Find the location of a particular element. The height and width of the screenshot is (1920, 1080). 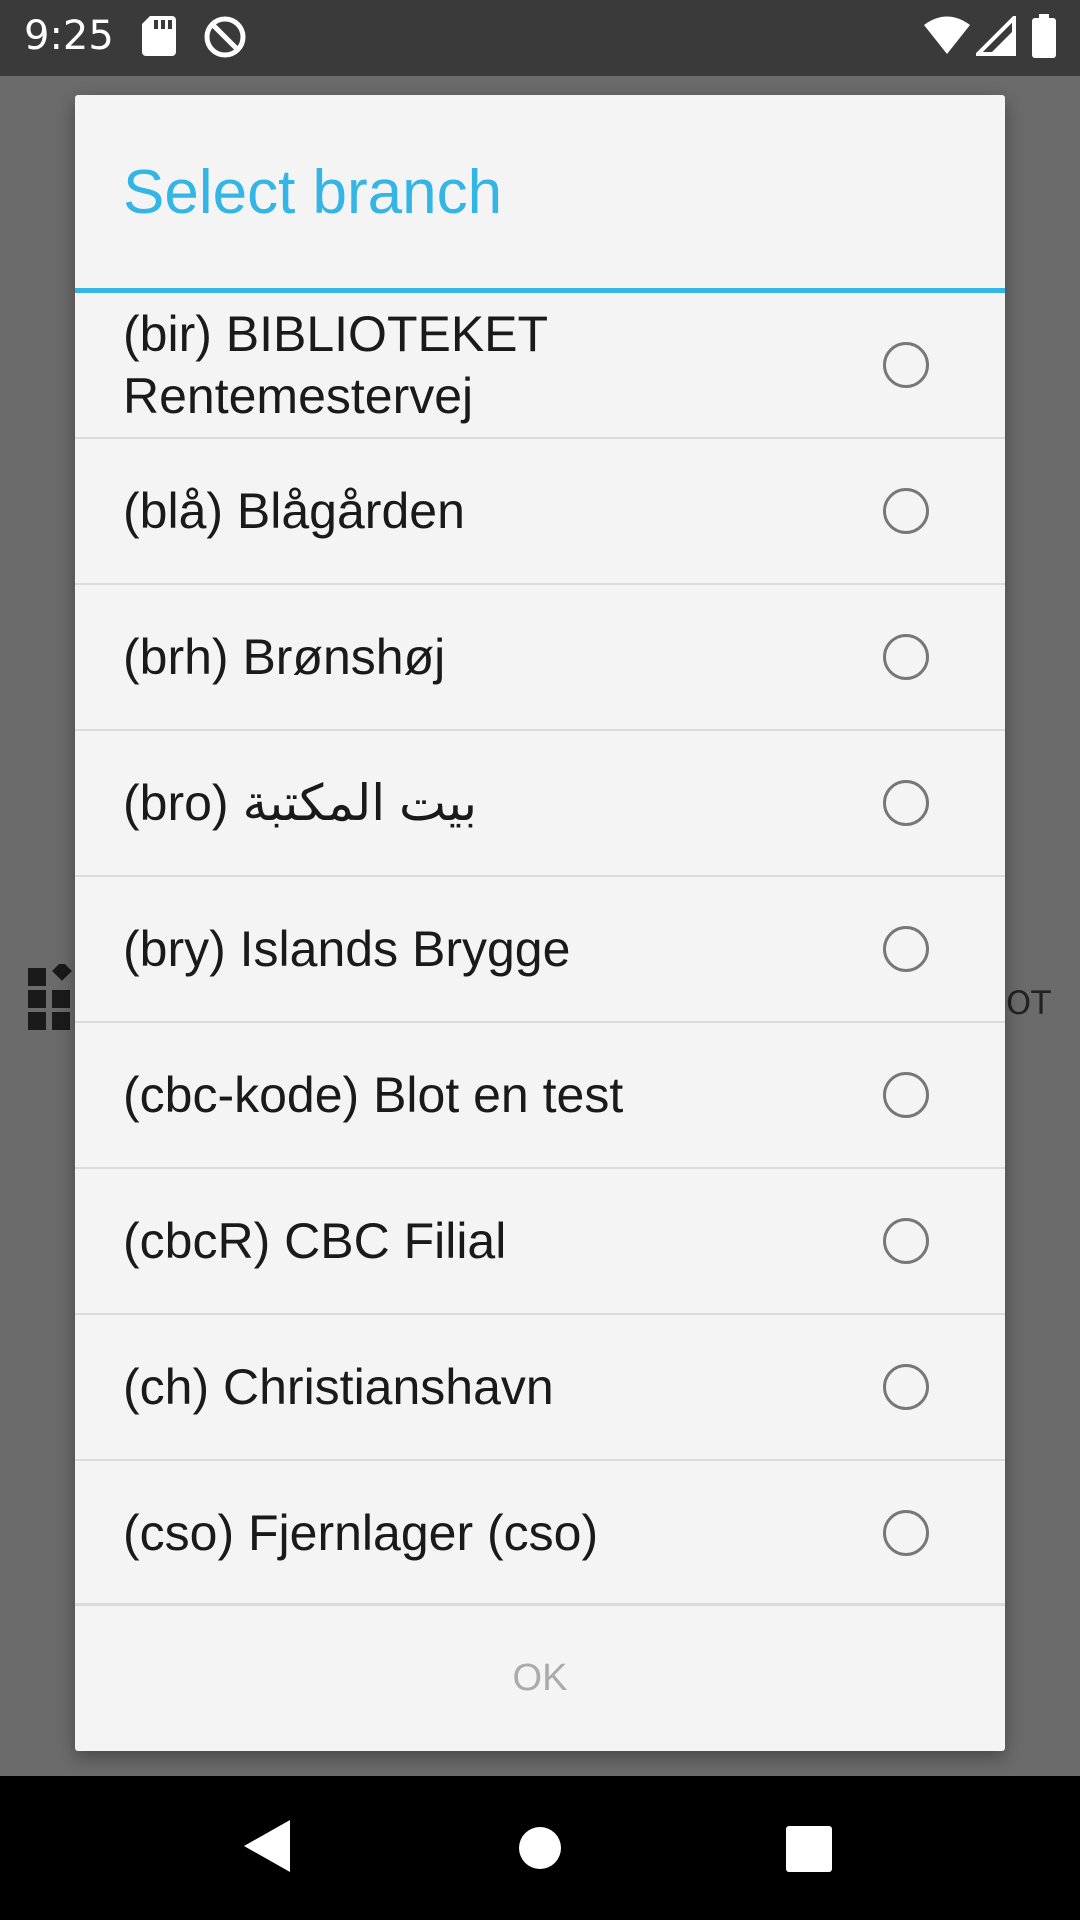

home-icon is located at coordinates (540, 1850).